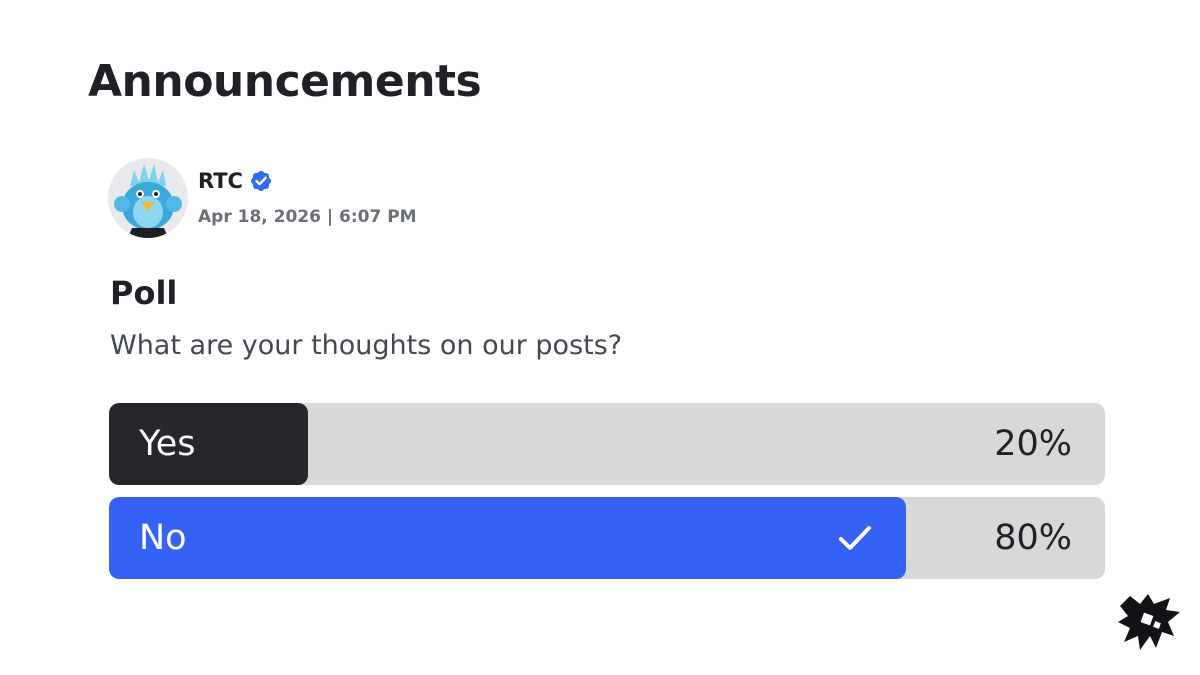  I want to click on poll-option-percent: 80%, so click(1033, 538).